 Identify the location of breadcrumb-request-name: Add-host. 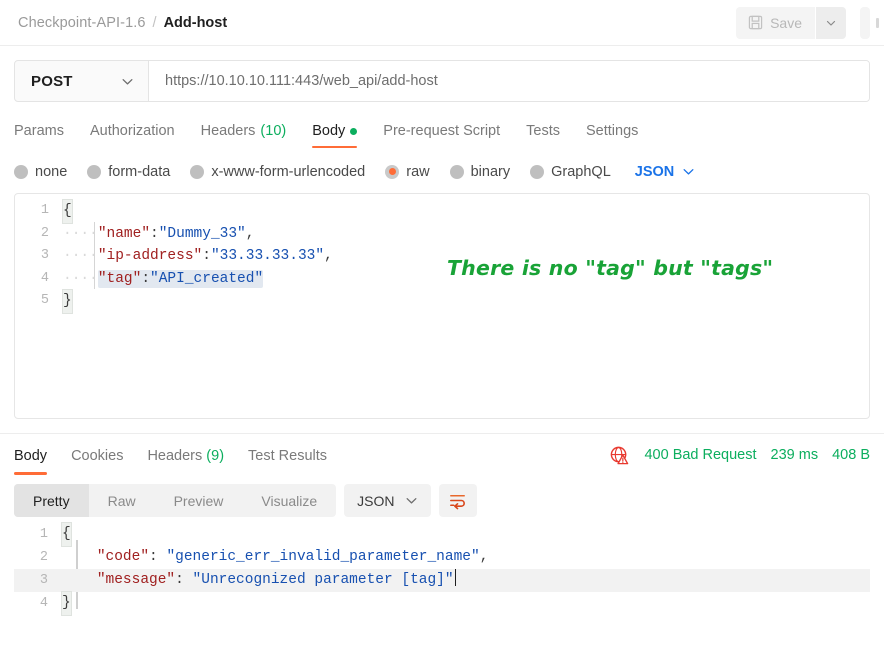
(196, 23).